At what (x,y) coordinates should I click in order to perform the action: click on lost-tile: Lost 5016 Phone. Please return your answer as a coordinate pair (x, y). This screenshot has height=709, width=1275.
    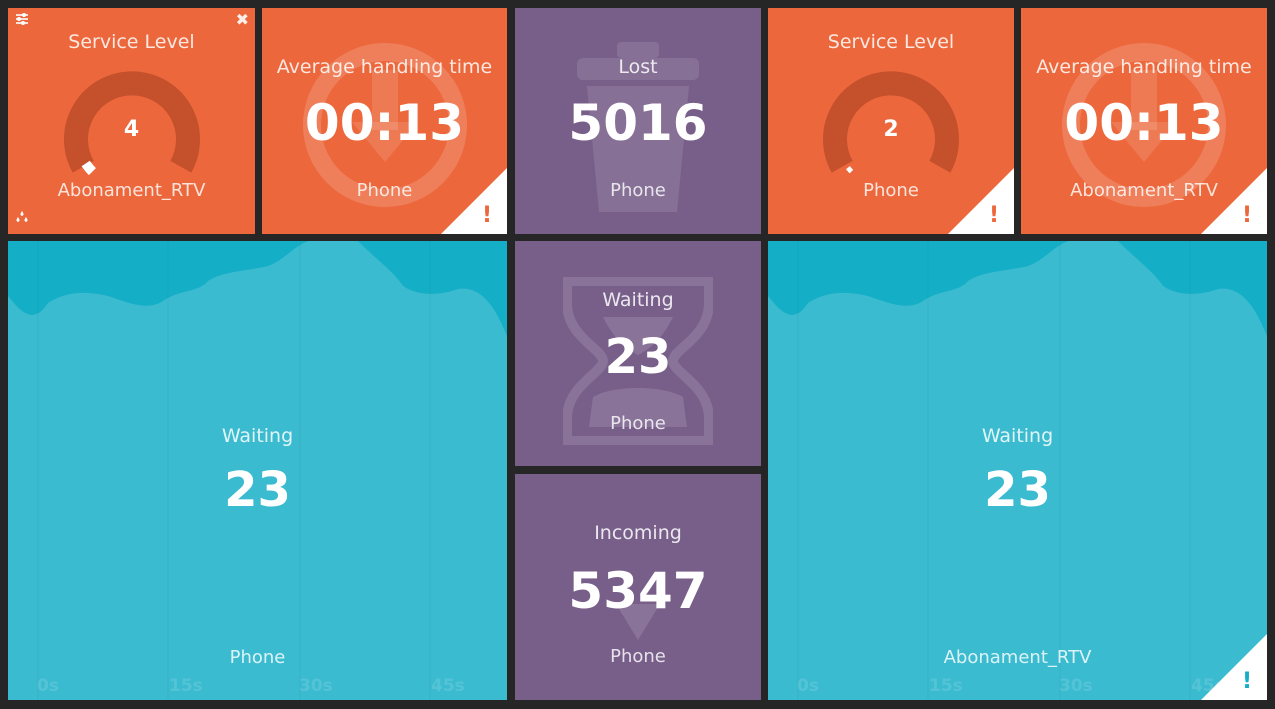
    Looking at the image, I should click on (638, 121).